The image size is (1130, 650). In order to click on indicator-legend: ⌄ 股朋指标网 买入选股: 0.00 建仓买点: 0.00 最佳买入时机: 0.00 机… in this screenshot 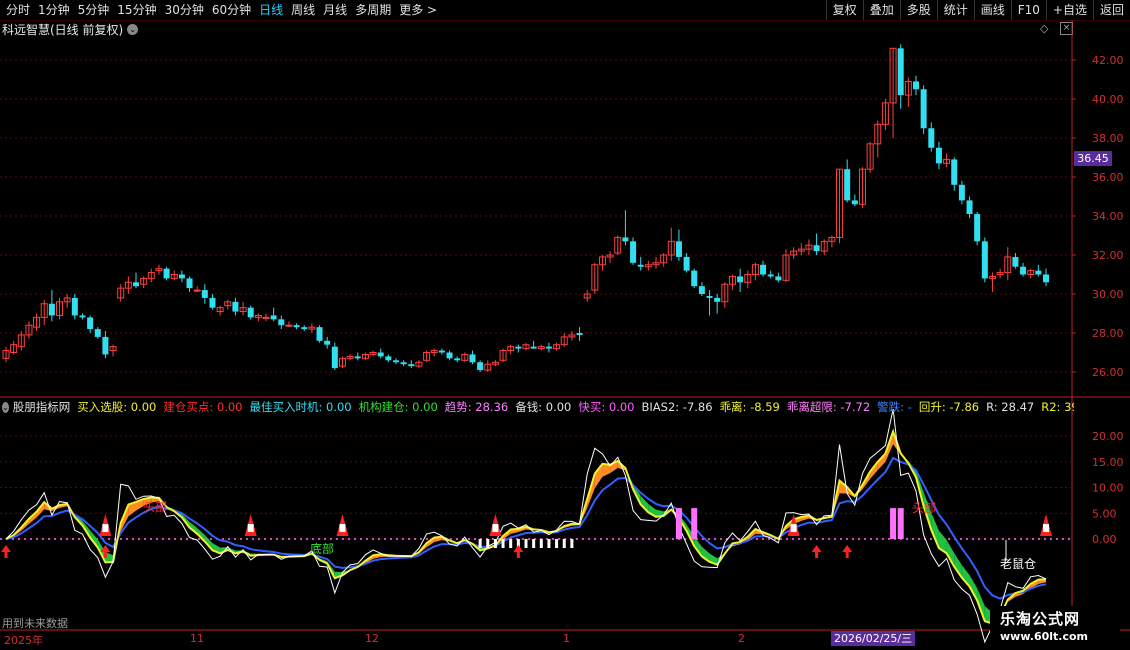, I will do `click(538, 407)`.